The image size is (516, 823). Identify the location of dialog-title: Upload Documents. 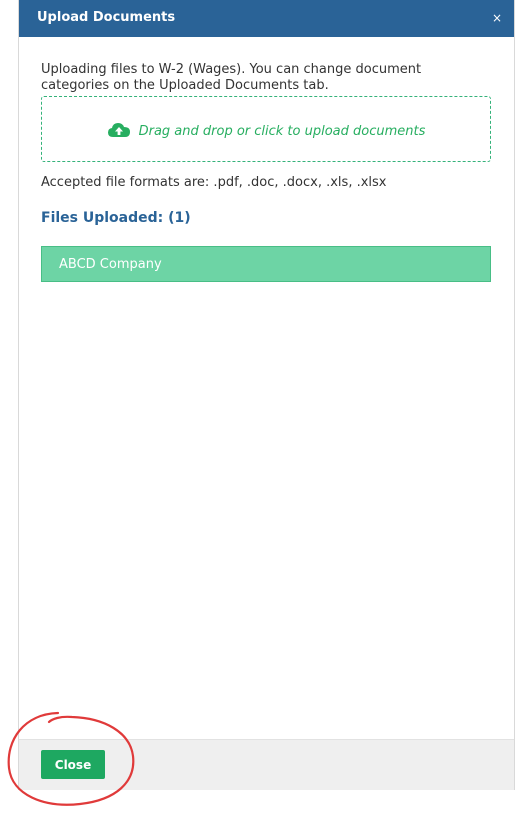
(106, 17).